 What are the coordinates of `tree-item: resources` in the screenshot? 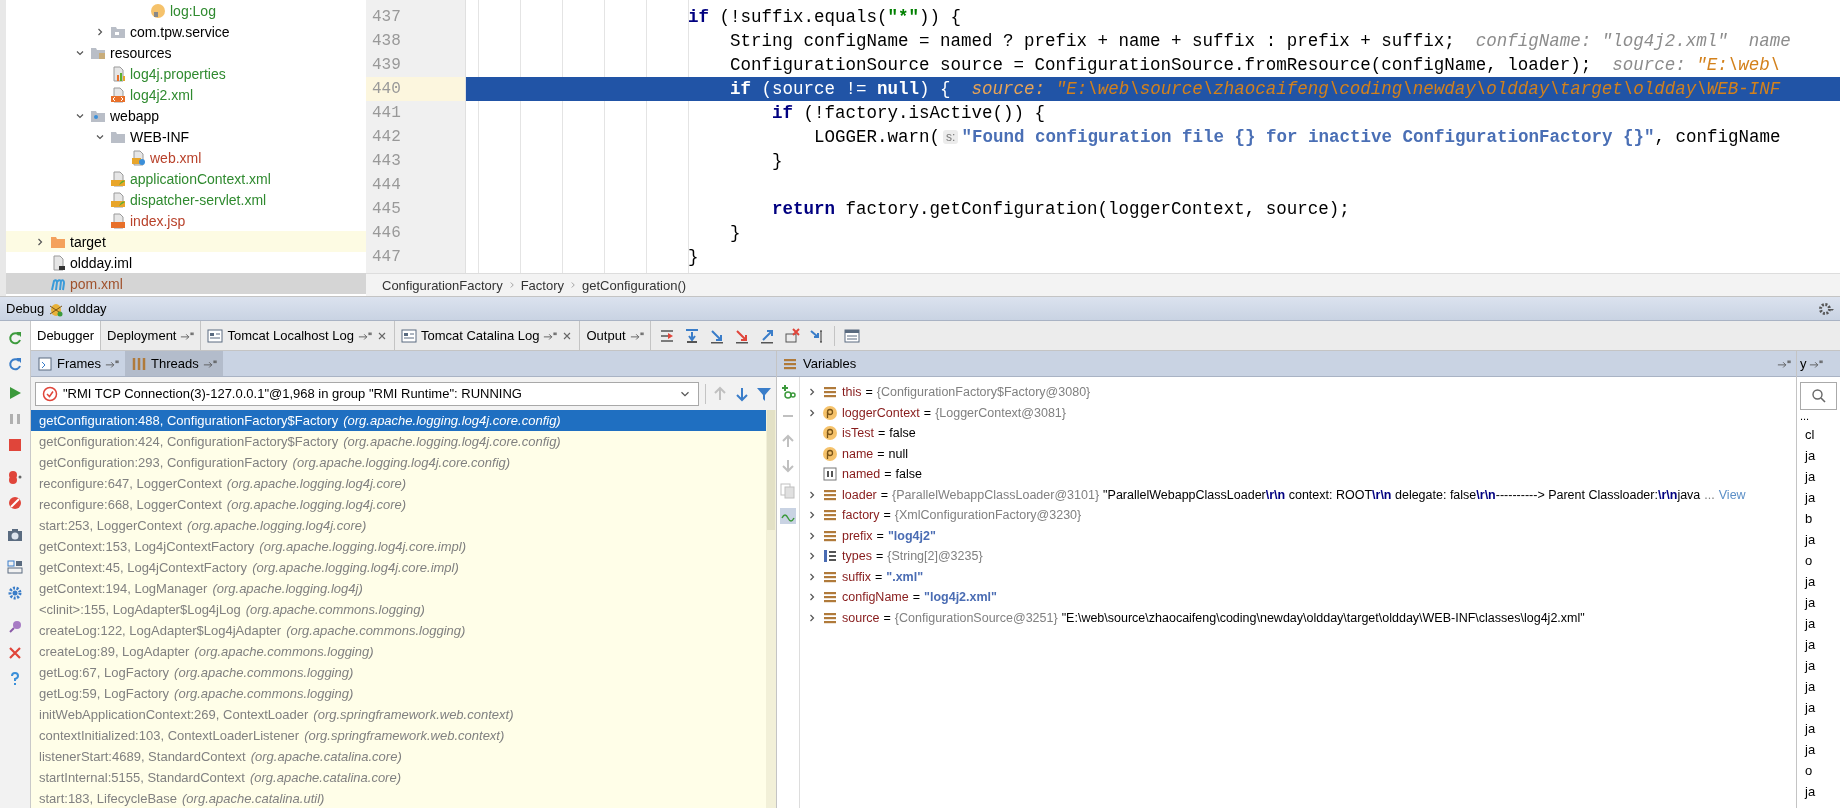 It's located at (186, 52).